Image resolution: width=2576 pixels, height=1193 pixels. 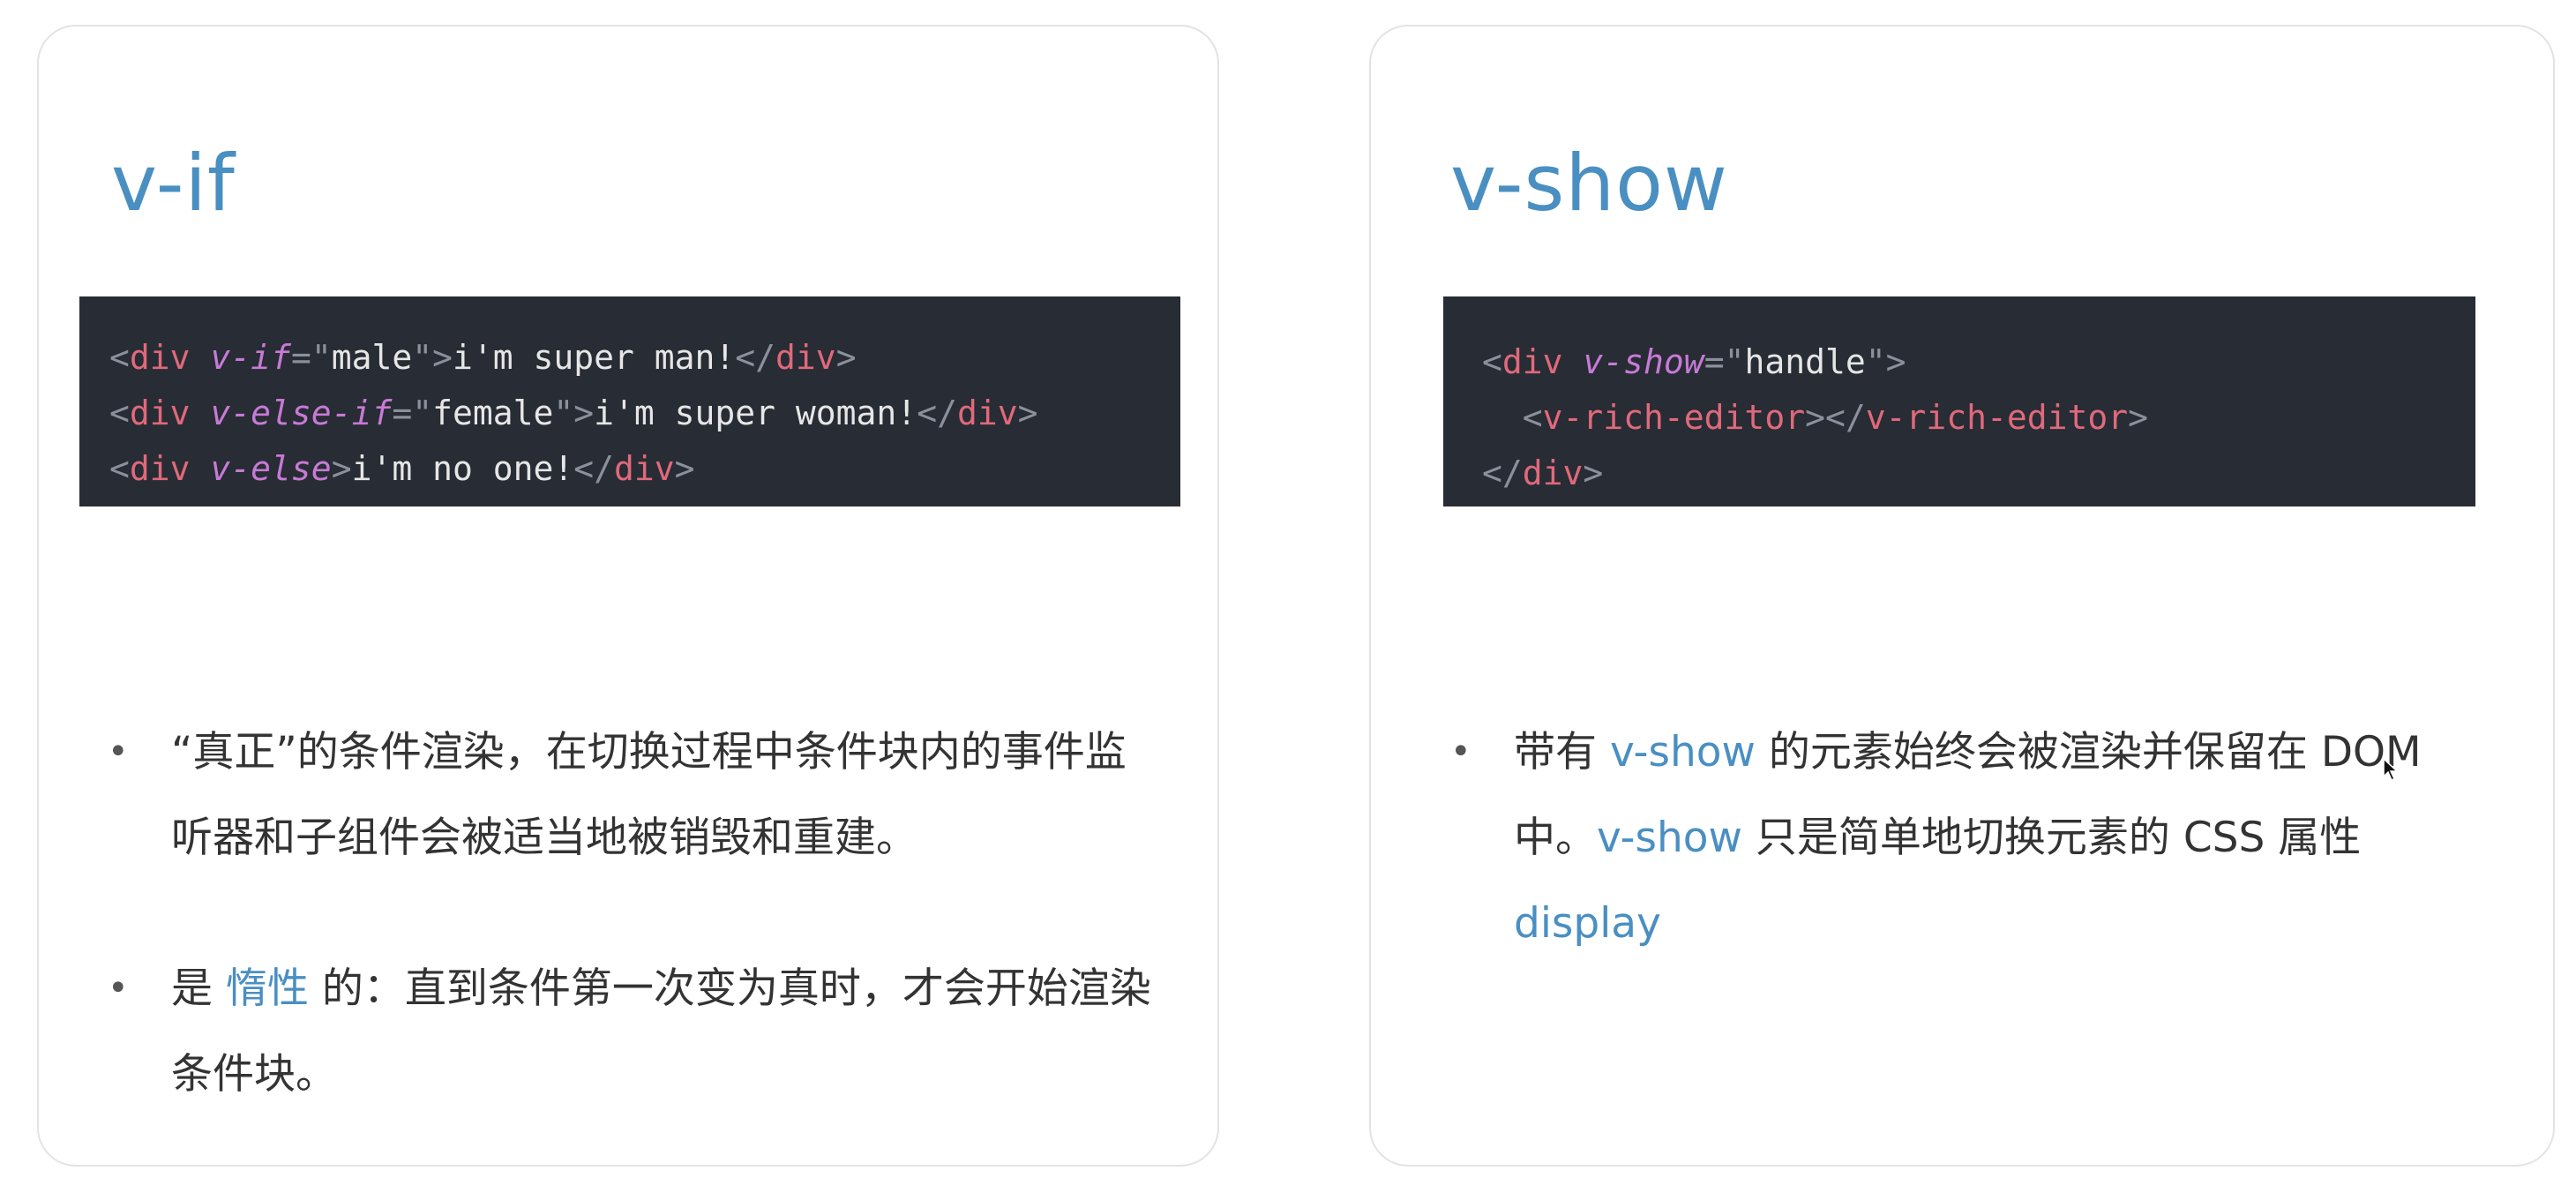 I want to click on code-token: female, so click(x=493, y=413).